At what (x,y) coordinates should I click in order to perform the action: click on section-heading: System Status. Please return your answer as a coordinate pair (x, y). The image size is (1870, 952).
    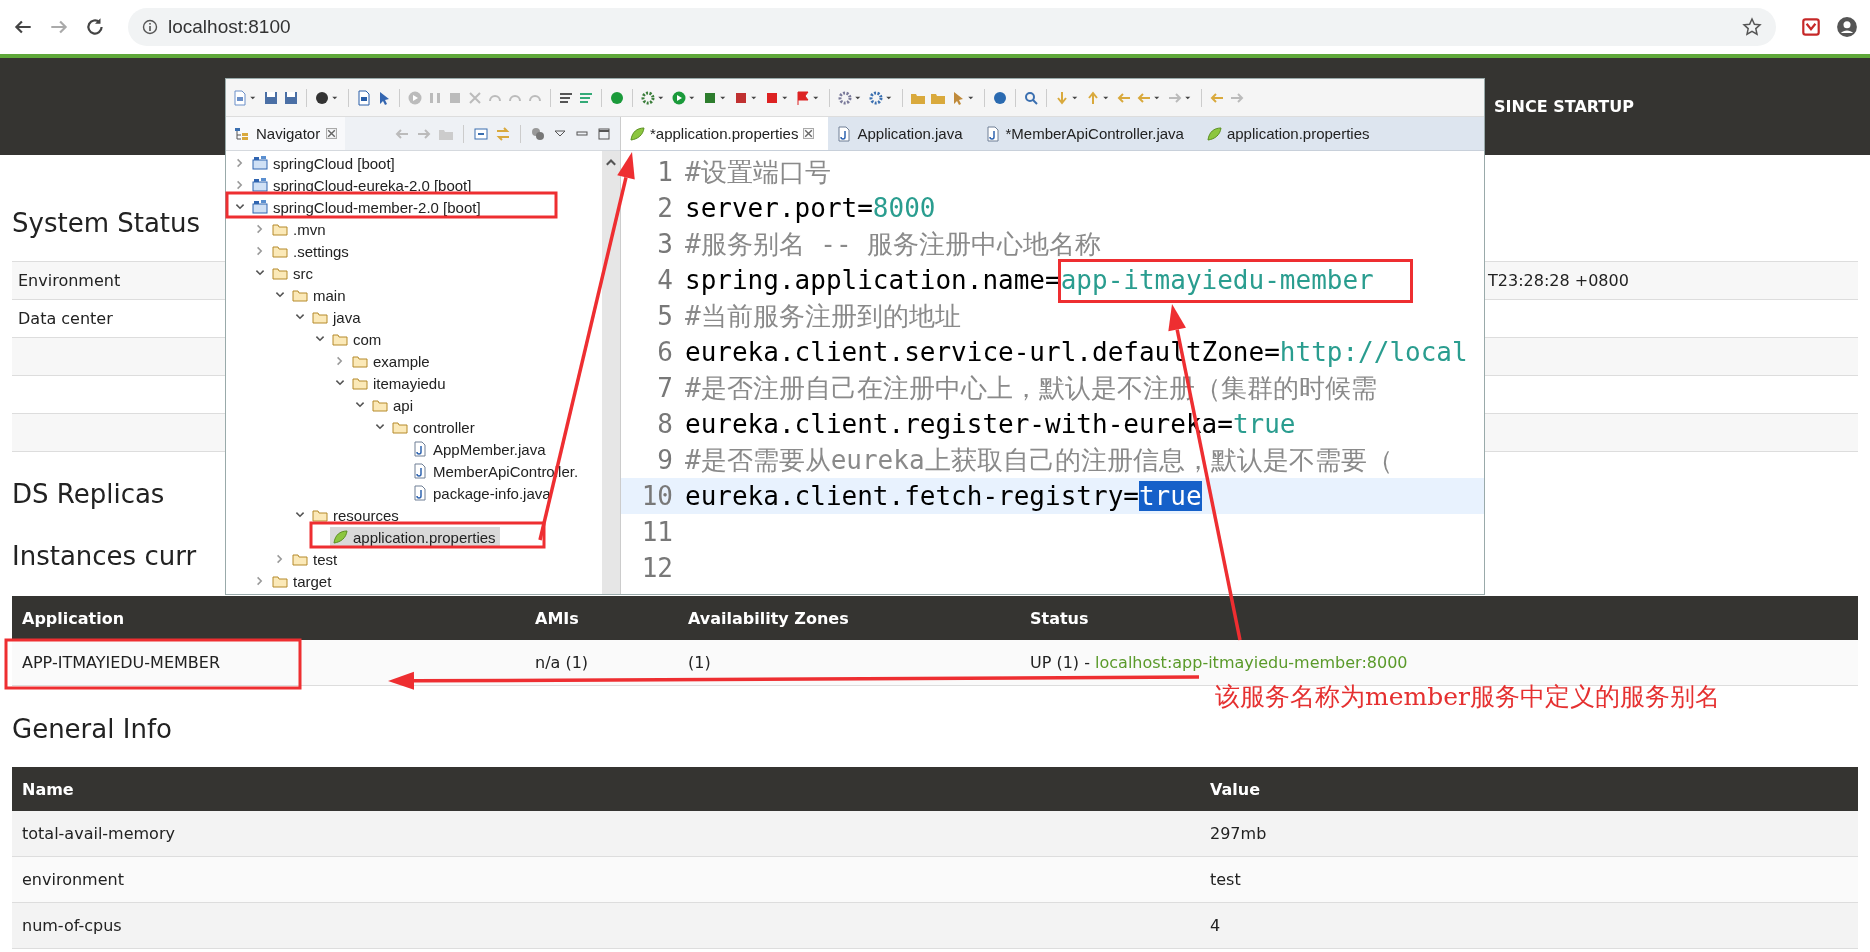
    Looking at the image, I should click on (106, 223).